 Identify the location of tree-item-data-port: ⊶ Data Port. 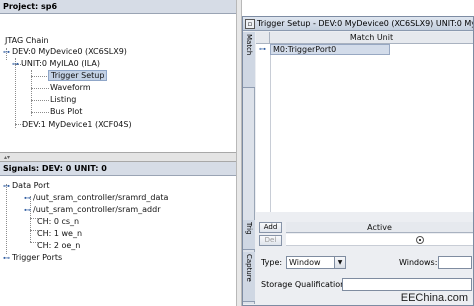
(27, 185).